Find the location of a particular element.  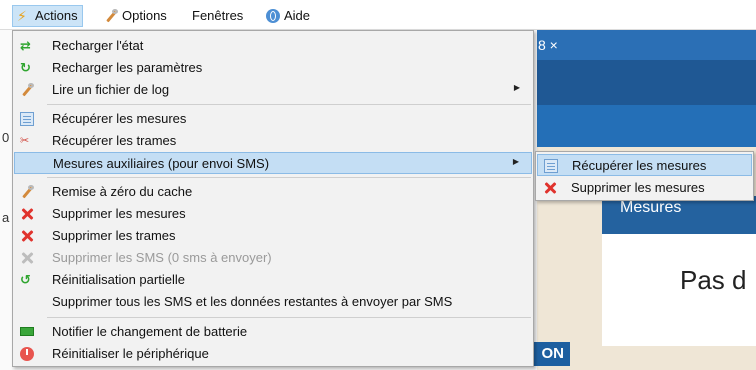

reload-state-icon: ⇄ is located at coordinates (25, 45).